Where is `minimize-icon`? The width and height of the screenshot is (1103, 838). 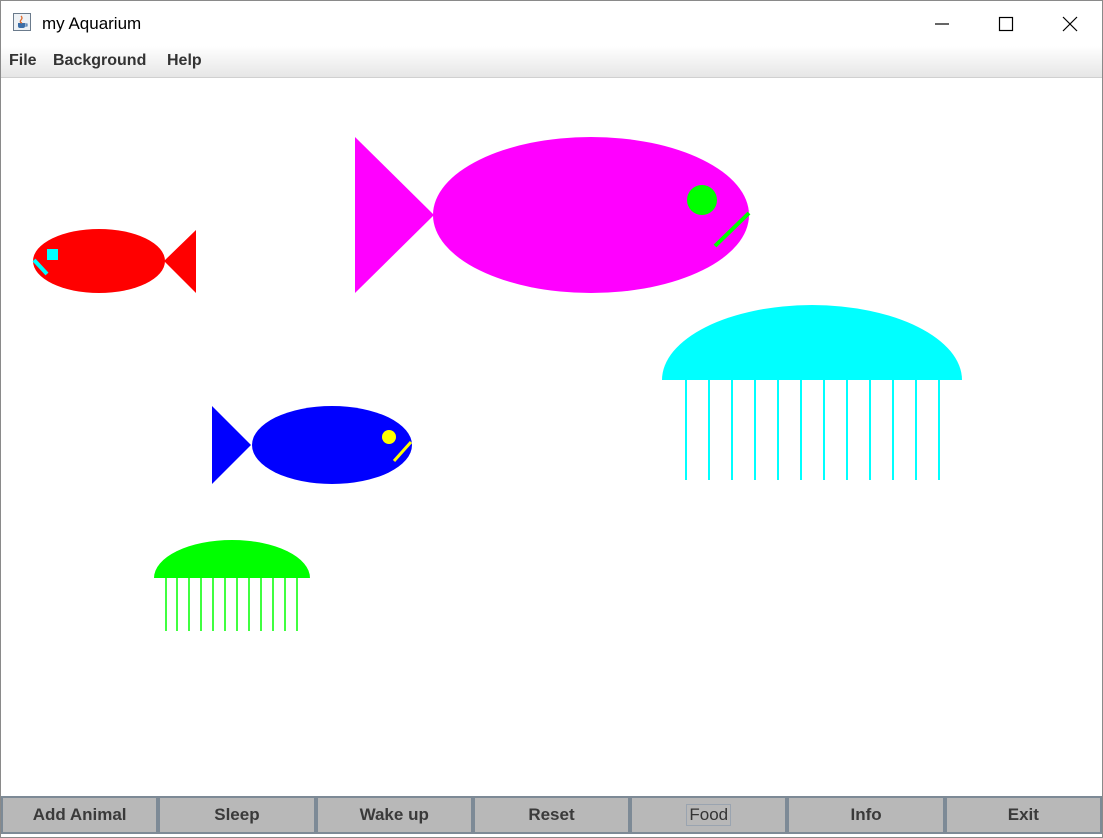
minimize-icon is located at coordinates (942, 23).